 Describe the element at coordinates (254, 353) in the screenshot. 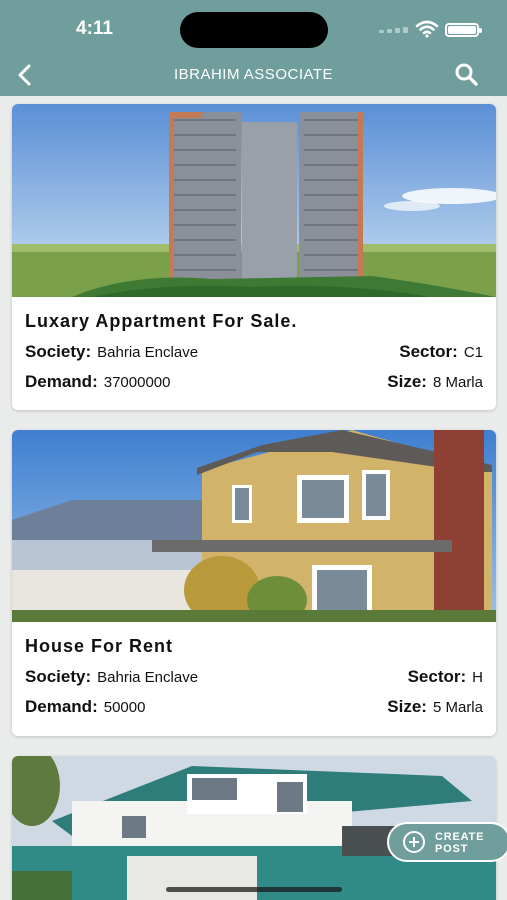

I see `society-sector-row: Society: Bahria Enclave Sector: C1` at that location.